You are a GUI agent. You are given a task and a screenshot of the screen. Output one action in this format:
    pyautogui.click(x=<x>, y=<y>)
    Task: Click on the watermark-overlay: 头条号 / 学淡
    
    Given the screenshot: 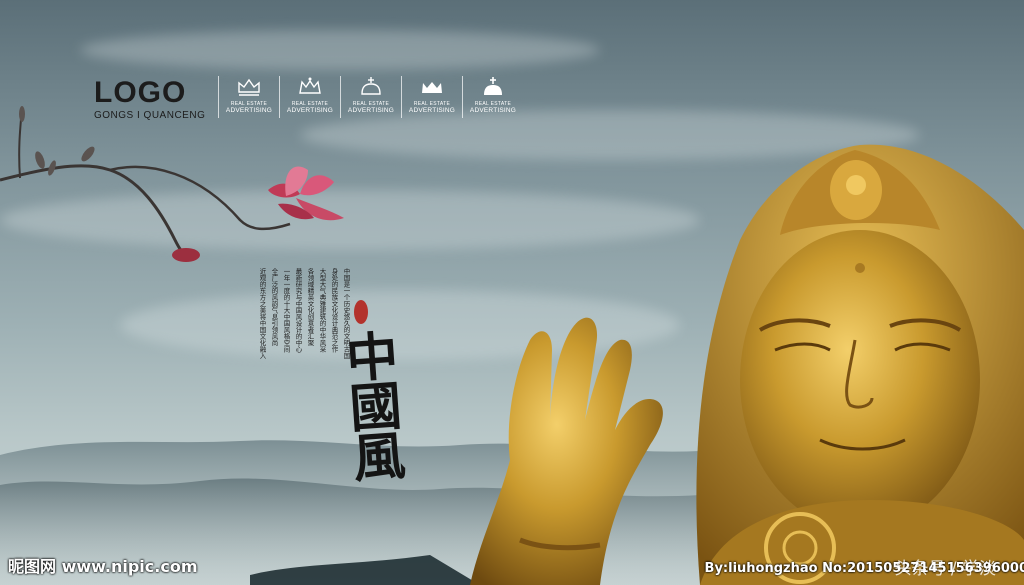 What is the action you would take?
    pyautogui.click(x=945, y=569)
    